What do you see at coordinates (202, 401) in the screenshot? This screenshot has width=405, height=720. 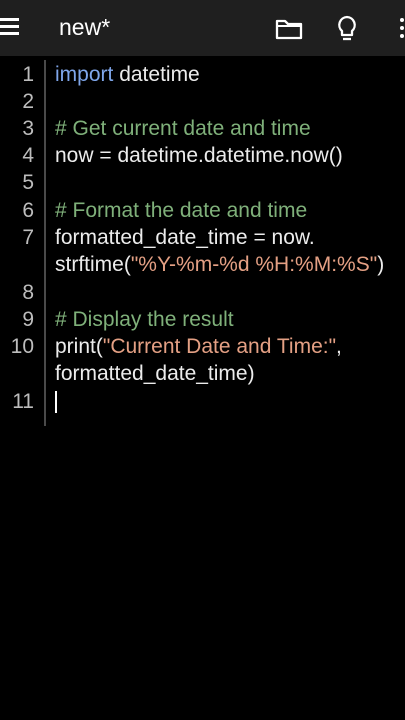 I see `code-line: 11` at bounding box center [202, 401].